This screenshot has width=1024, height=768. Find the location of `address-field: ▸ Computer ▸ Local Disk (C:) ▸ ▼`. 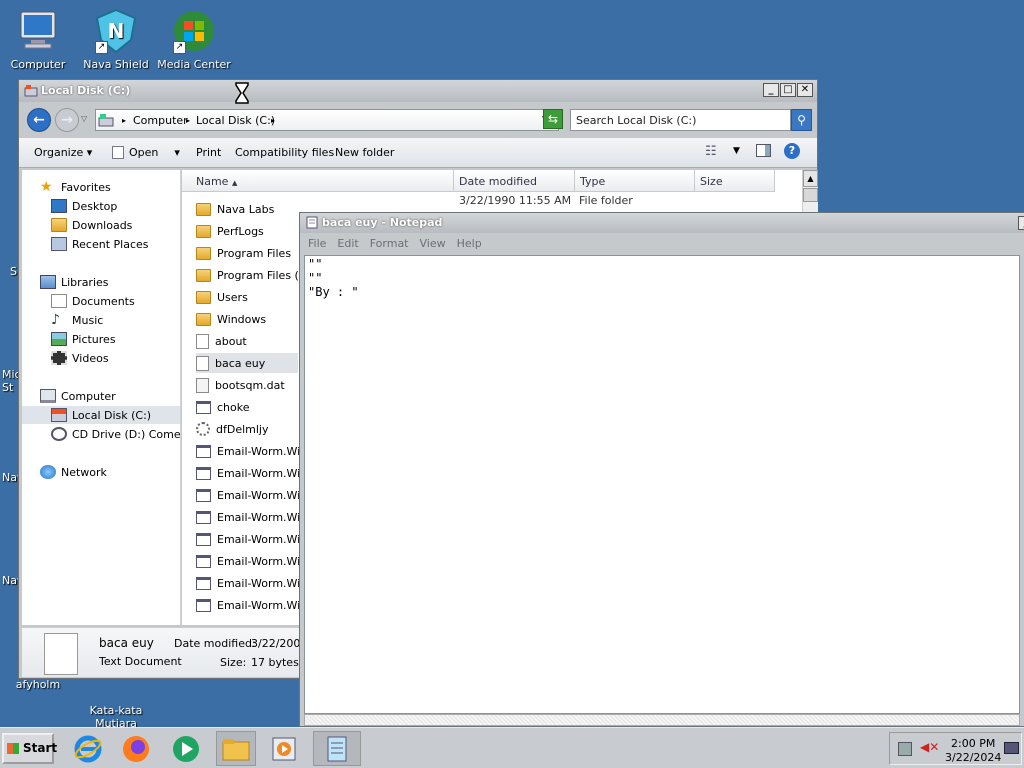

address-field: ▸ Computer ▸ Local Disk (C:) ▸ ▼ is located at coordinates (327, 120).